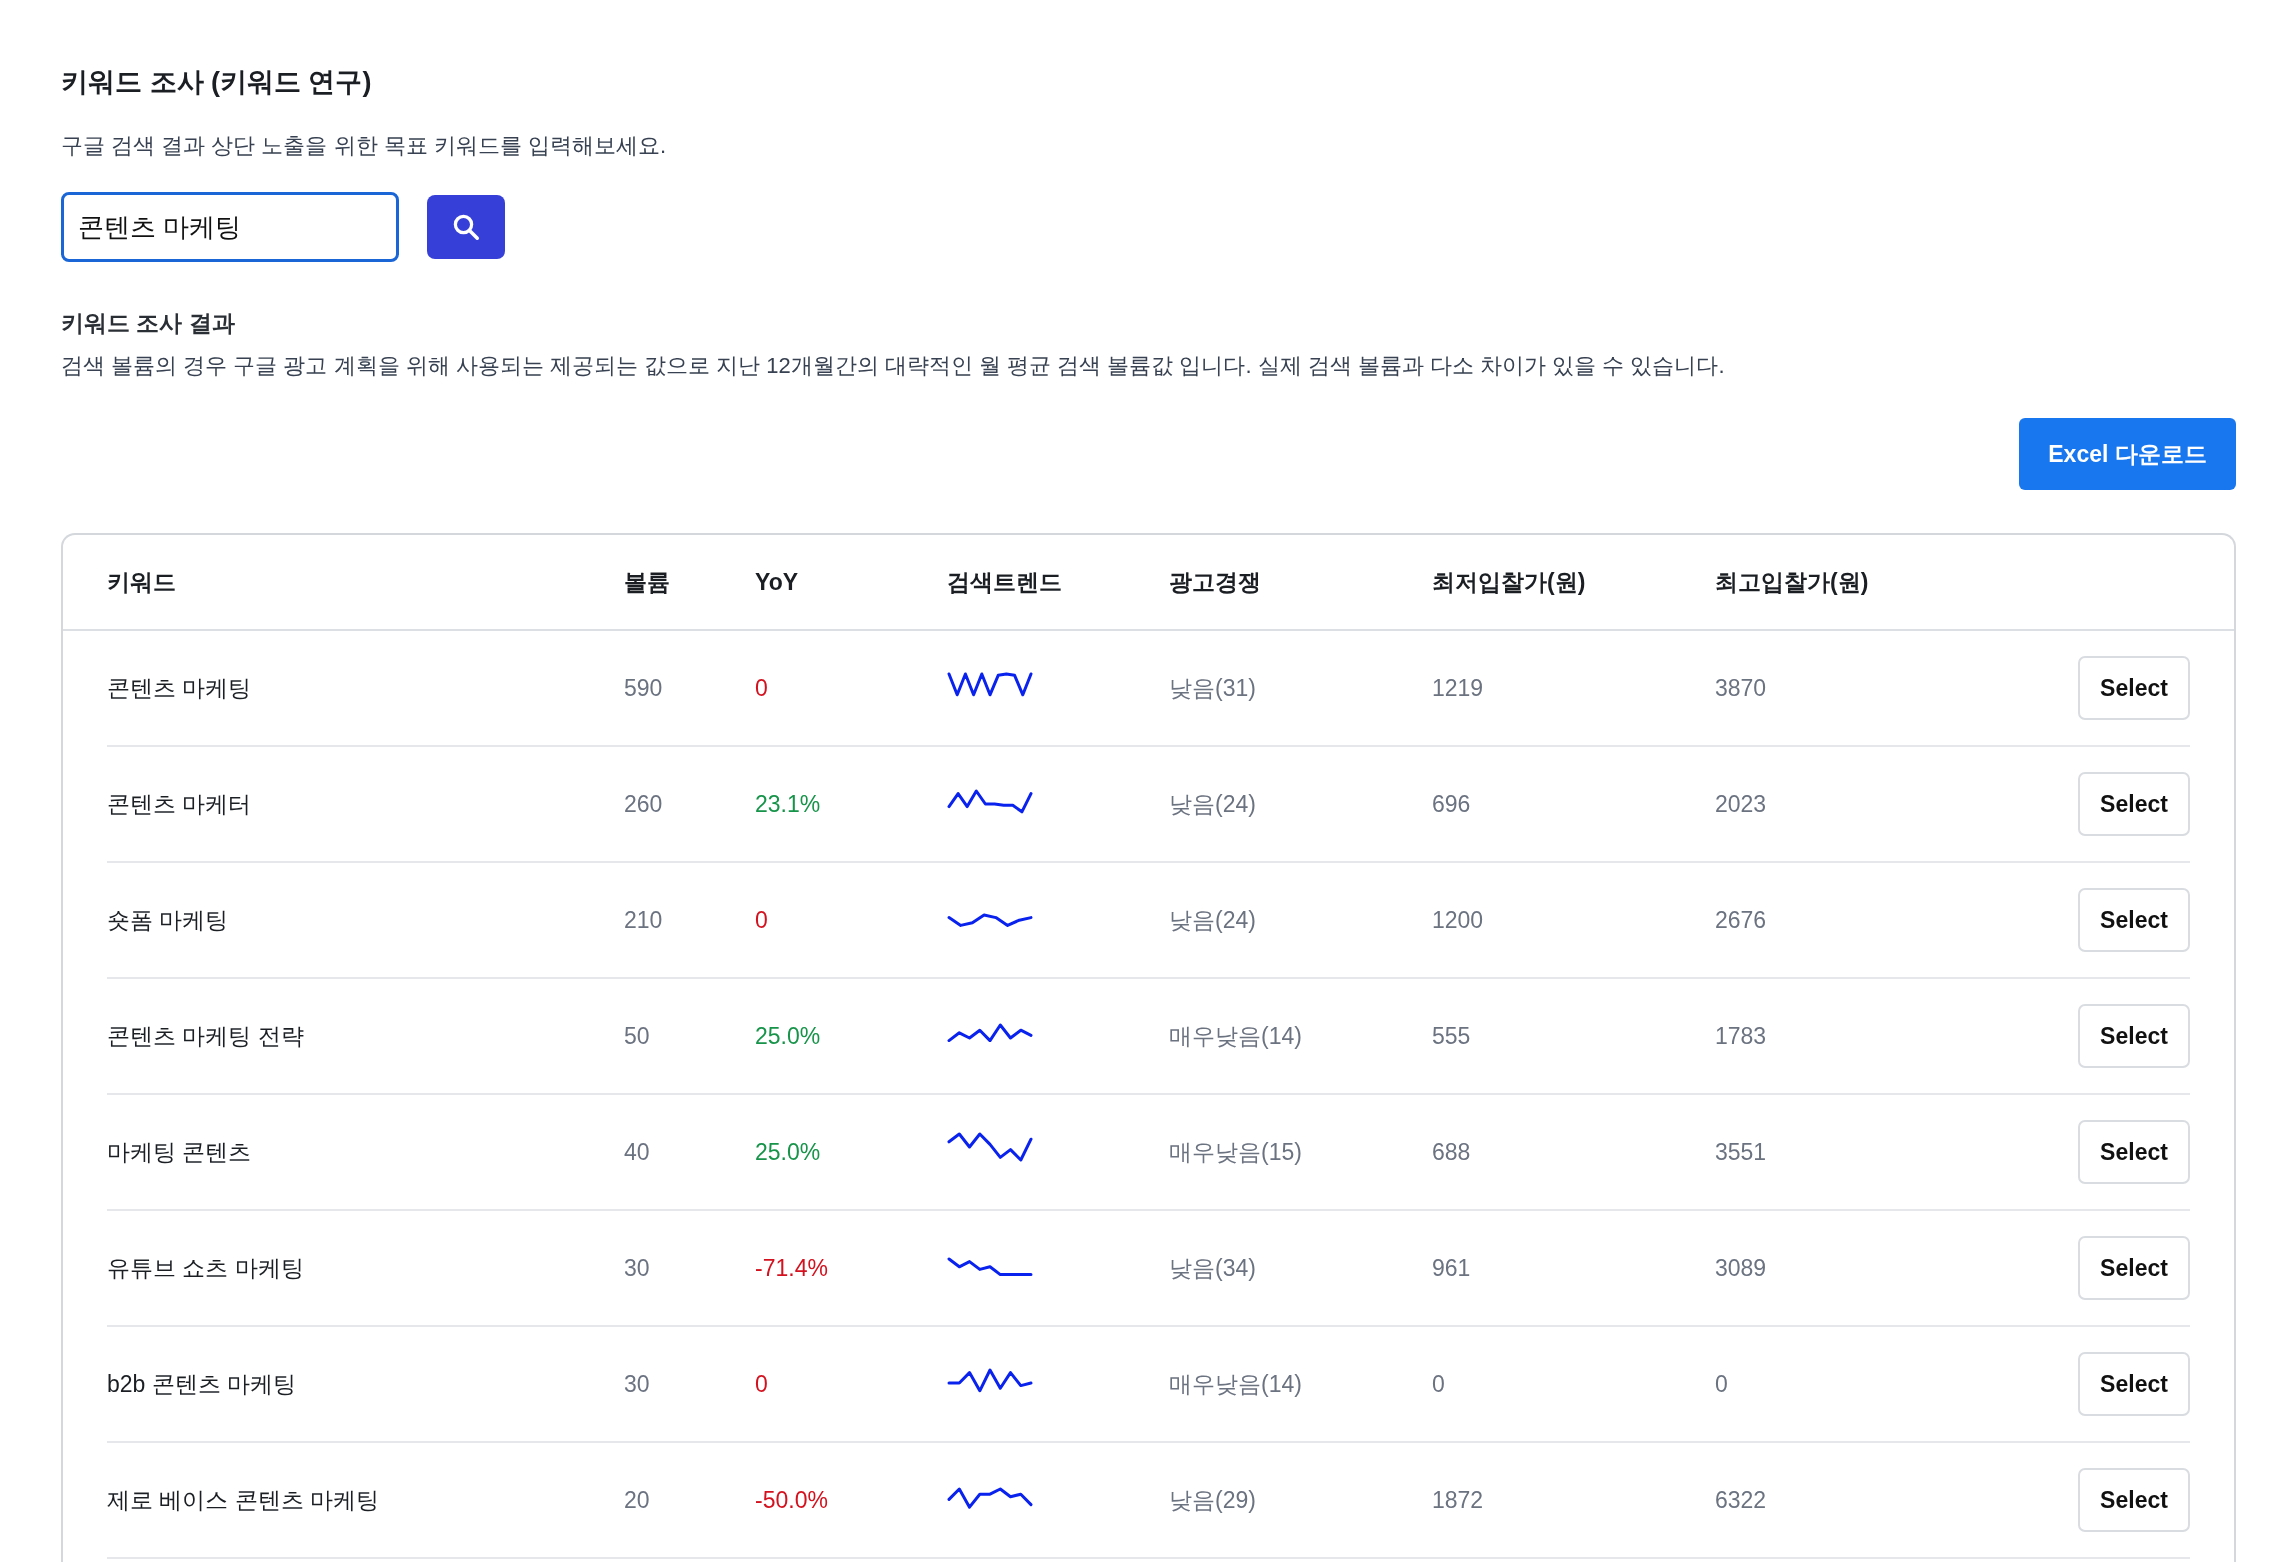  What do you see at coordinates (364, 146) in the screenshot?
I see `page-subtitle: 구글 검색 결과 상단 노출을 위한 목표 키워드를 입력해보세요.` at bounding box center [364, 146].